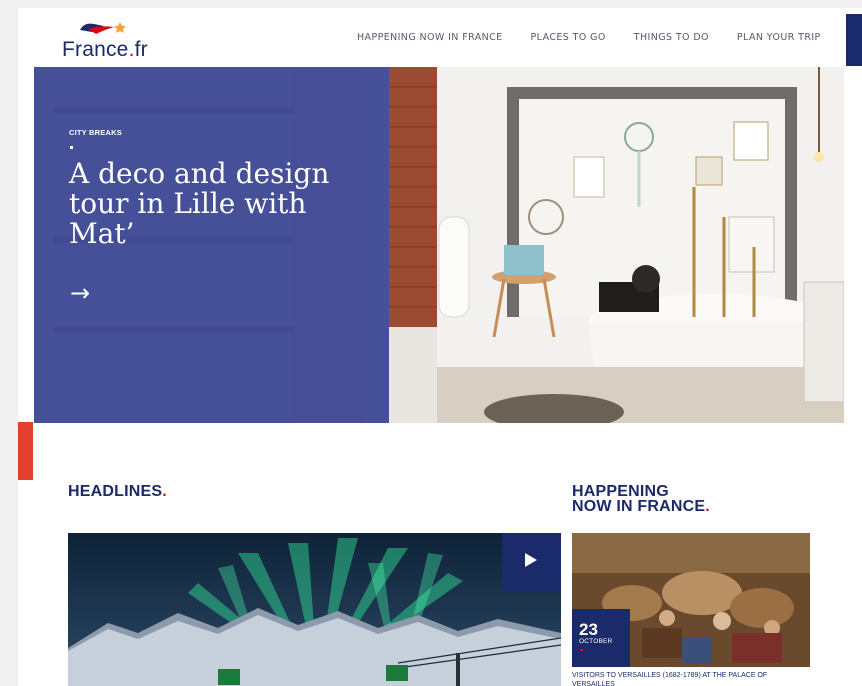 Image resolution: width=862 pixels, height=686 pixels. I want to click on hero-category: CITY BREAKS, so click(95, 132).